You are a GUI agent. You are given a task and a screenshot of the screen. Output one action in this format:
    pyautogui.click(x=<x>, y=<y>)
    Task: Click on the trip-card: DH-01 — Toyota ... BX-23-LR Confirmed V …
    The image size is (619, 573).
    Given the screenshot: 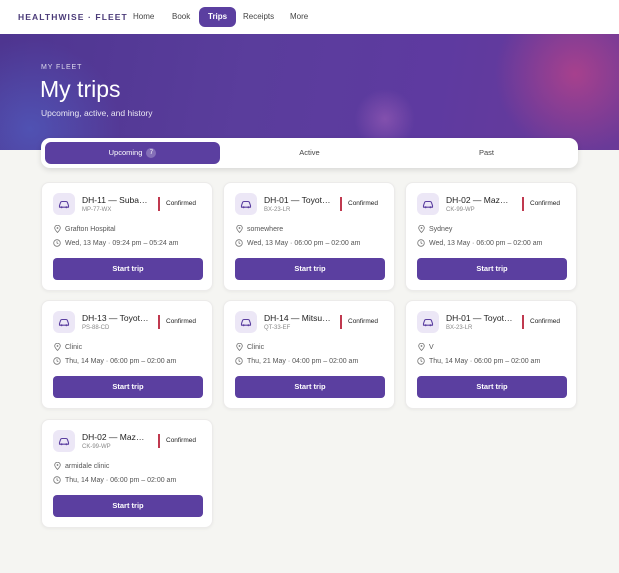 What is the action you would take?
    pyautogui.click(x=491, y=354)
    